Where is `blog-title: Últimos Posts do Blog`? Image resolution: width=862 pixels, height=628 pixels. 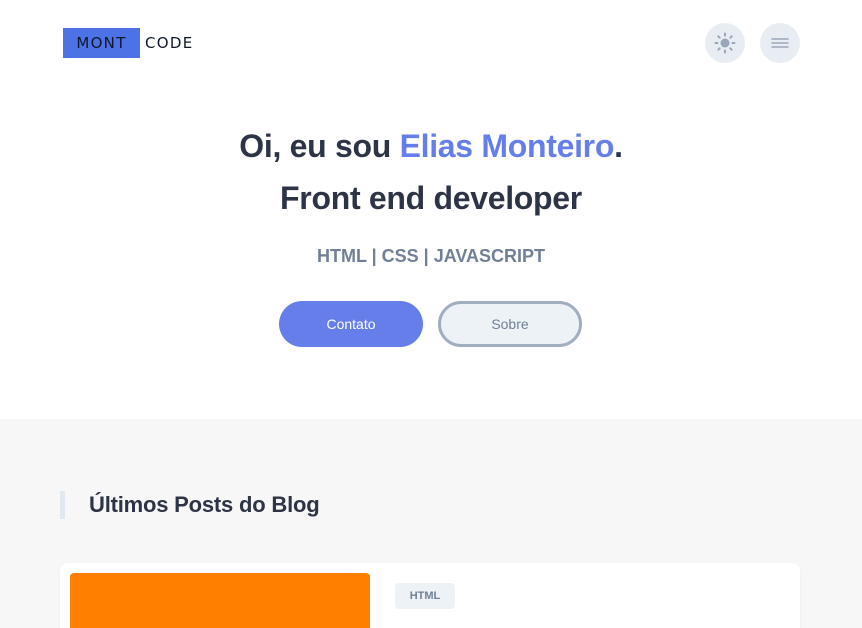
blog-title: Últimos Posts do Blog is located at coordinates (204, 504).